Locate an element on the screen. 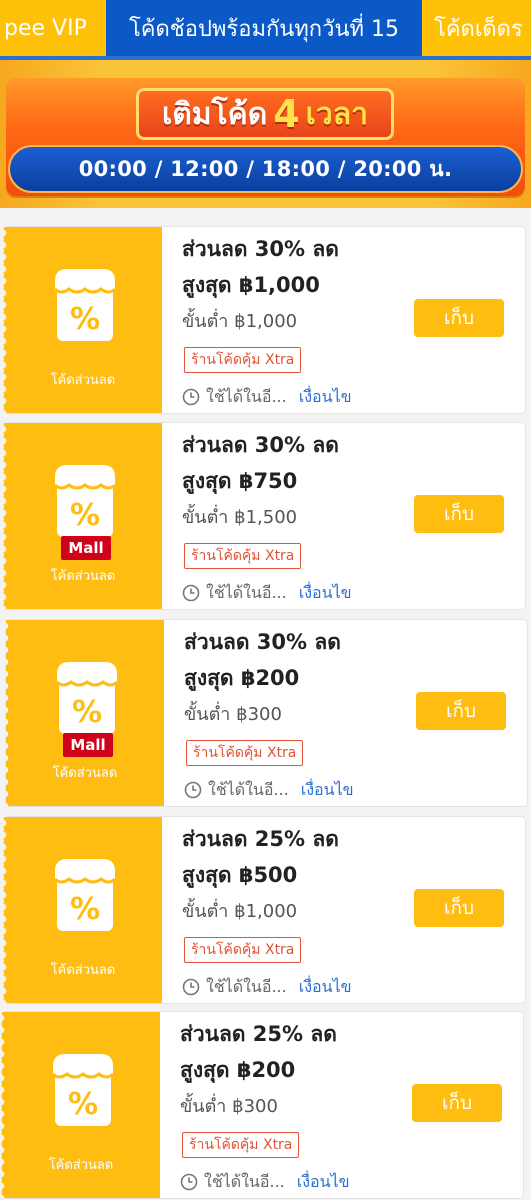  banner-title-suffix: เวลา is located at coordinates (336, 114).